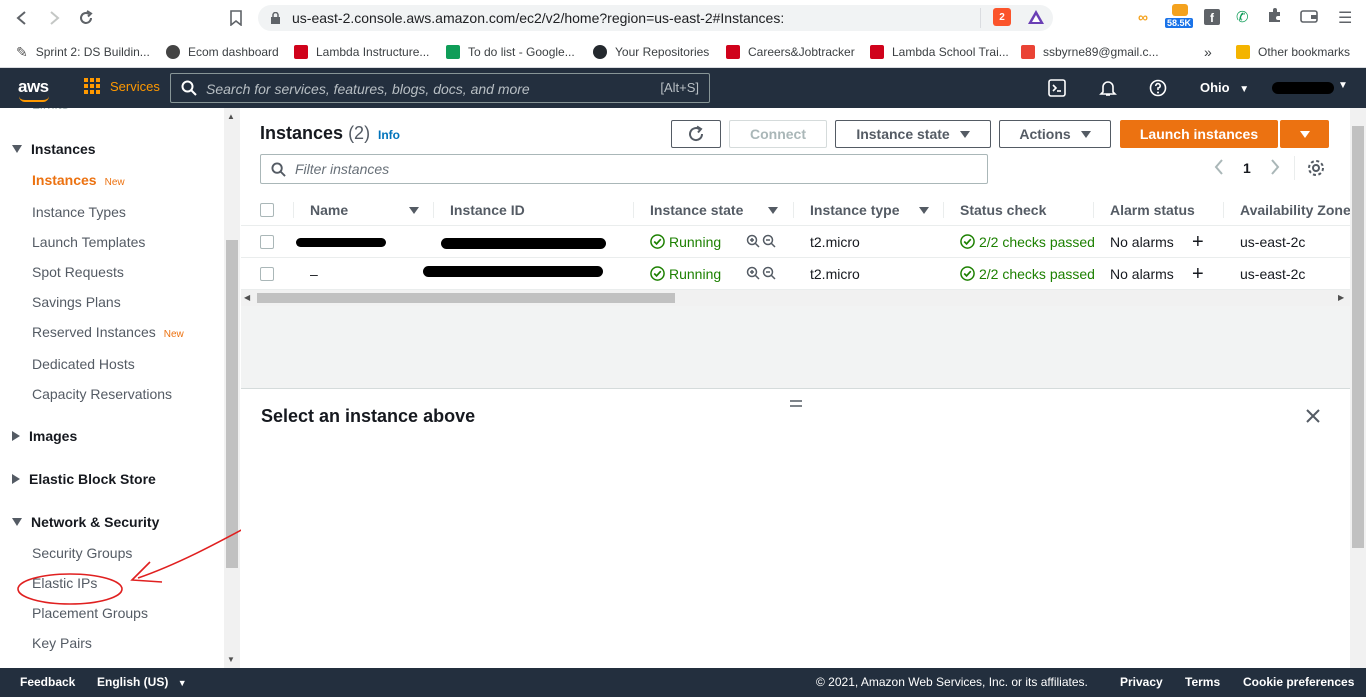 The width and height of the screenshot is (1366, 697). What do you see at coordinates (1208, 52) in the screenshot?
I see `more-bookmarks-button: »` at bounding box center [1208, 52].